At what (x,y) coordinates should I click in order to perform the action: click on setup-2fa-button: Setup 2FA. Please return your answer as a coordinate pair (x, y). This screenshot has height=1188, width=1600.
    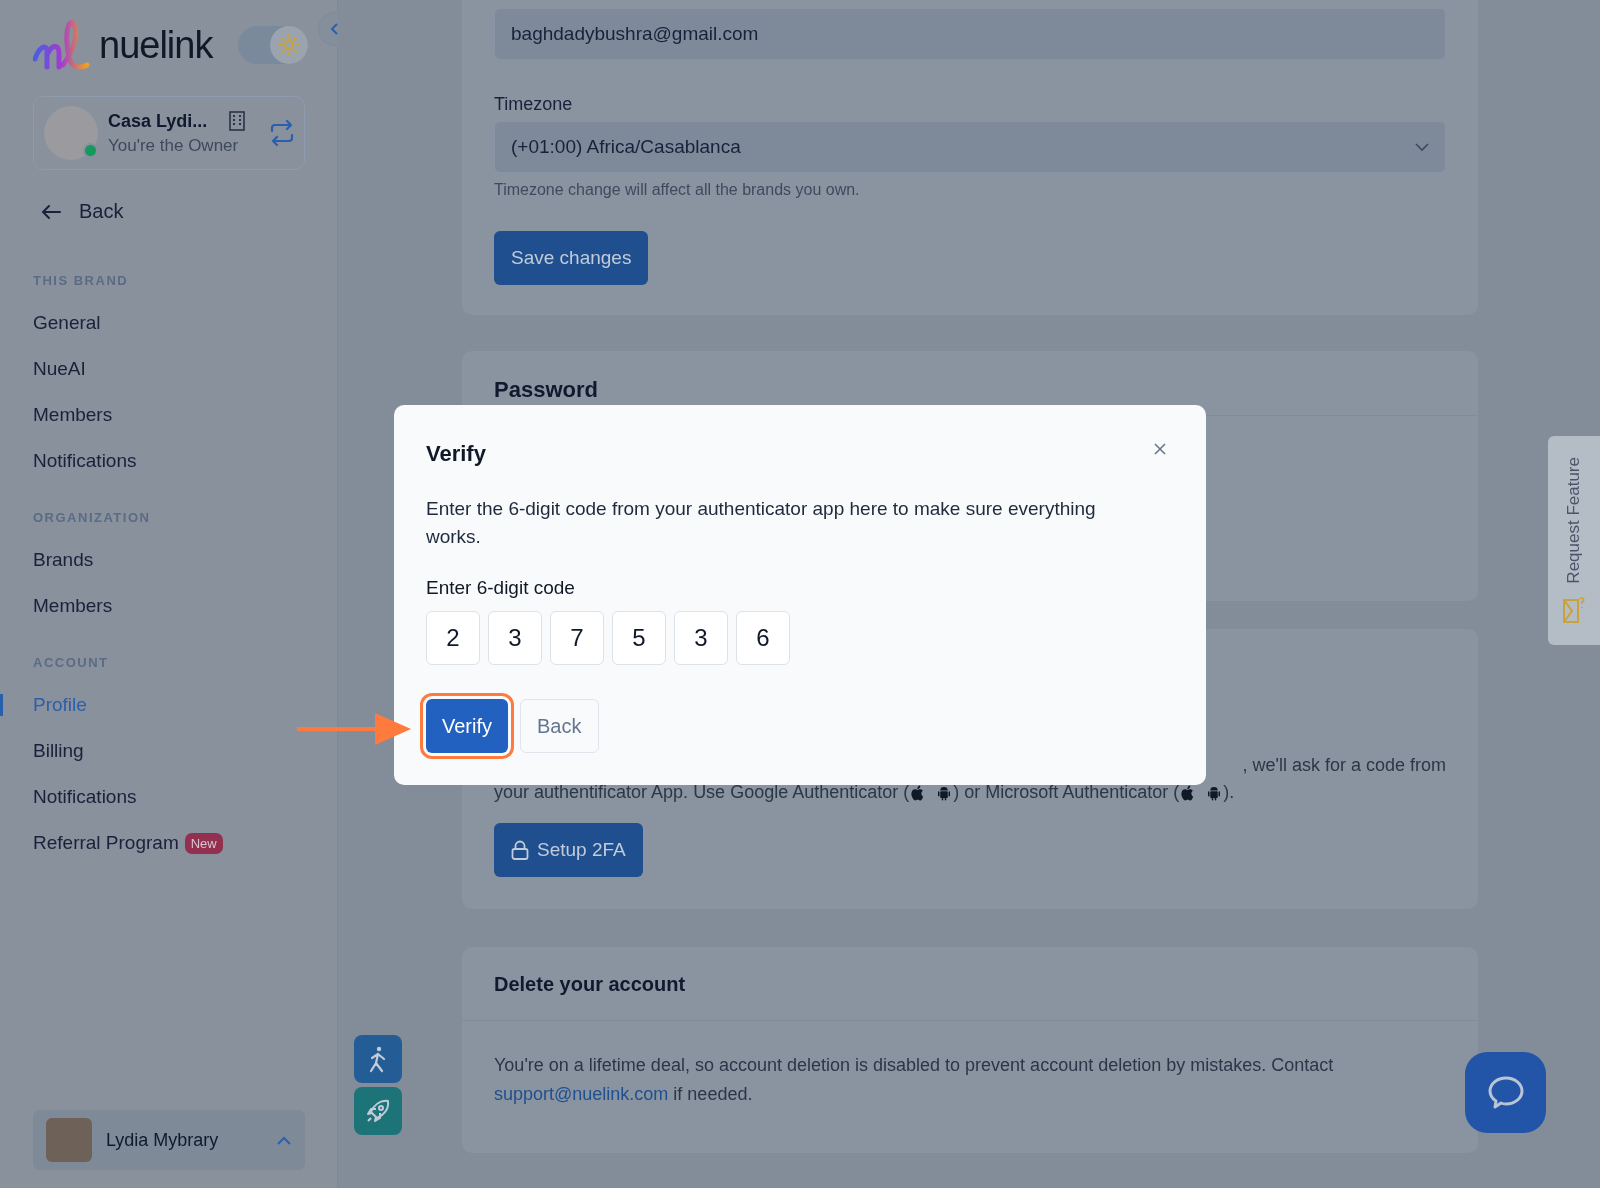
    Looking at the image, I should click on (568, 850).